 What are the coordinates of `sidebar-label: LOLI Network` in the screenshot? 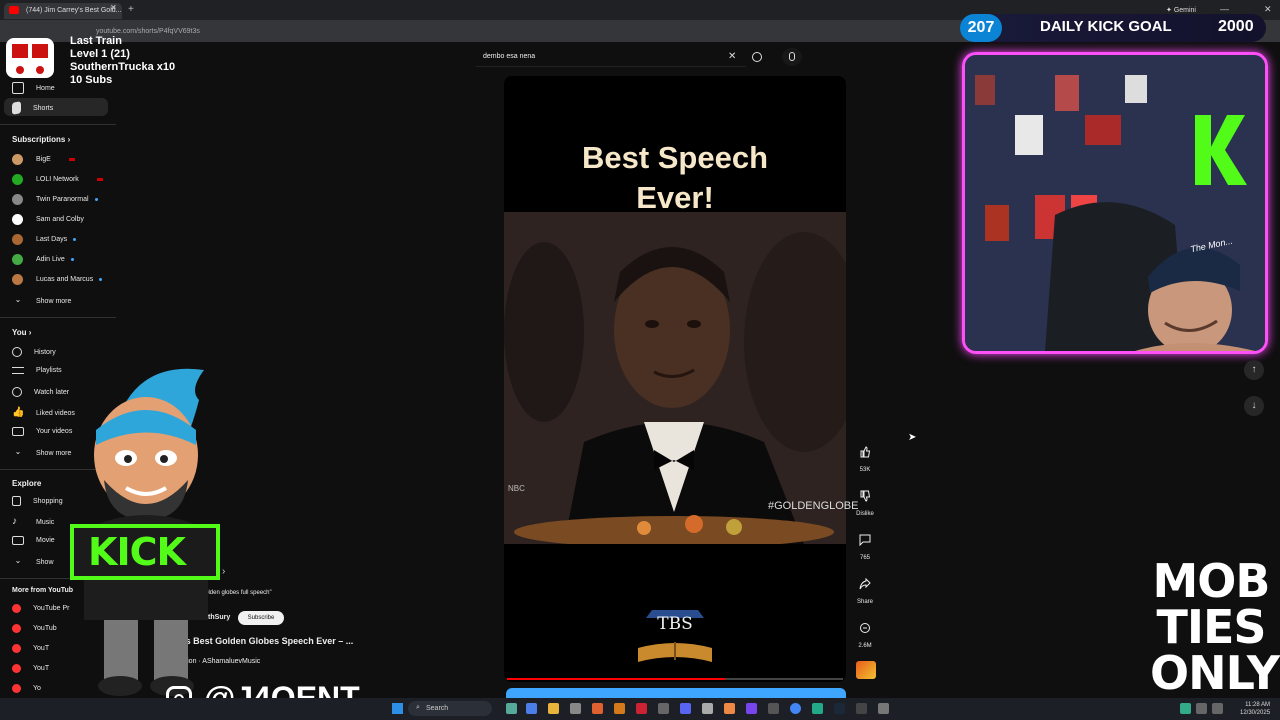 It's located at (57, 179).